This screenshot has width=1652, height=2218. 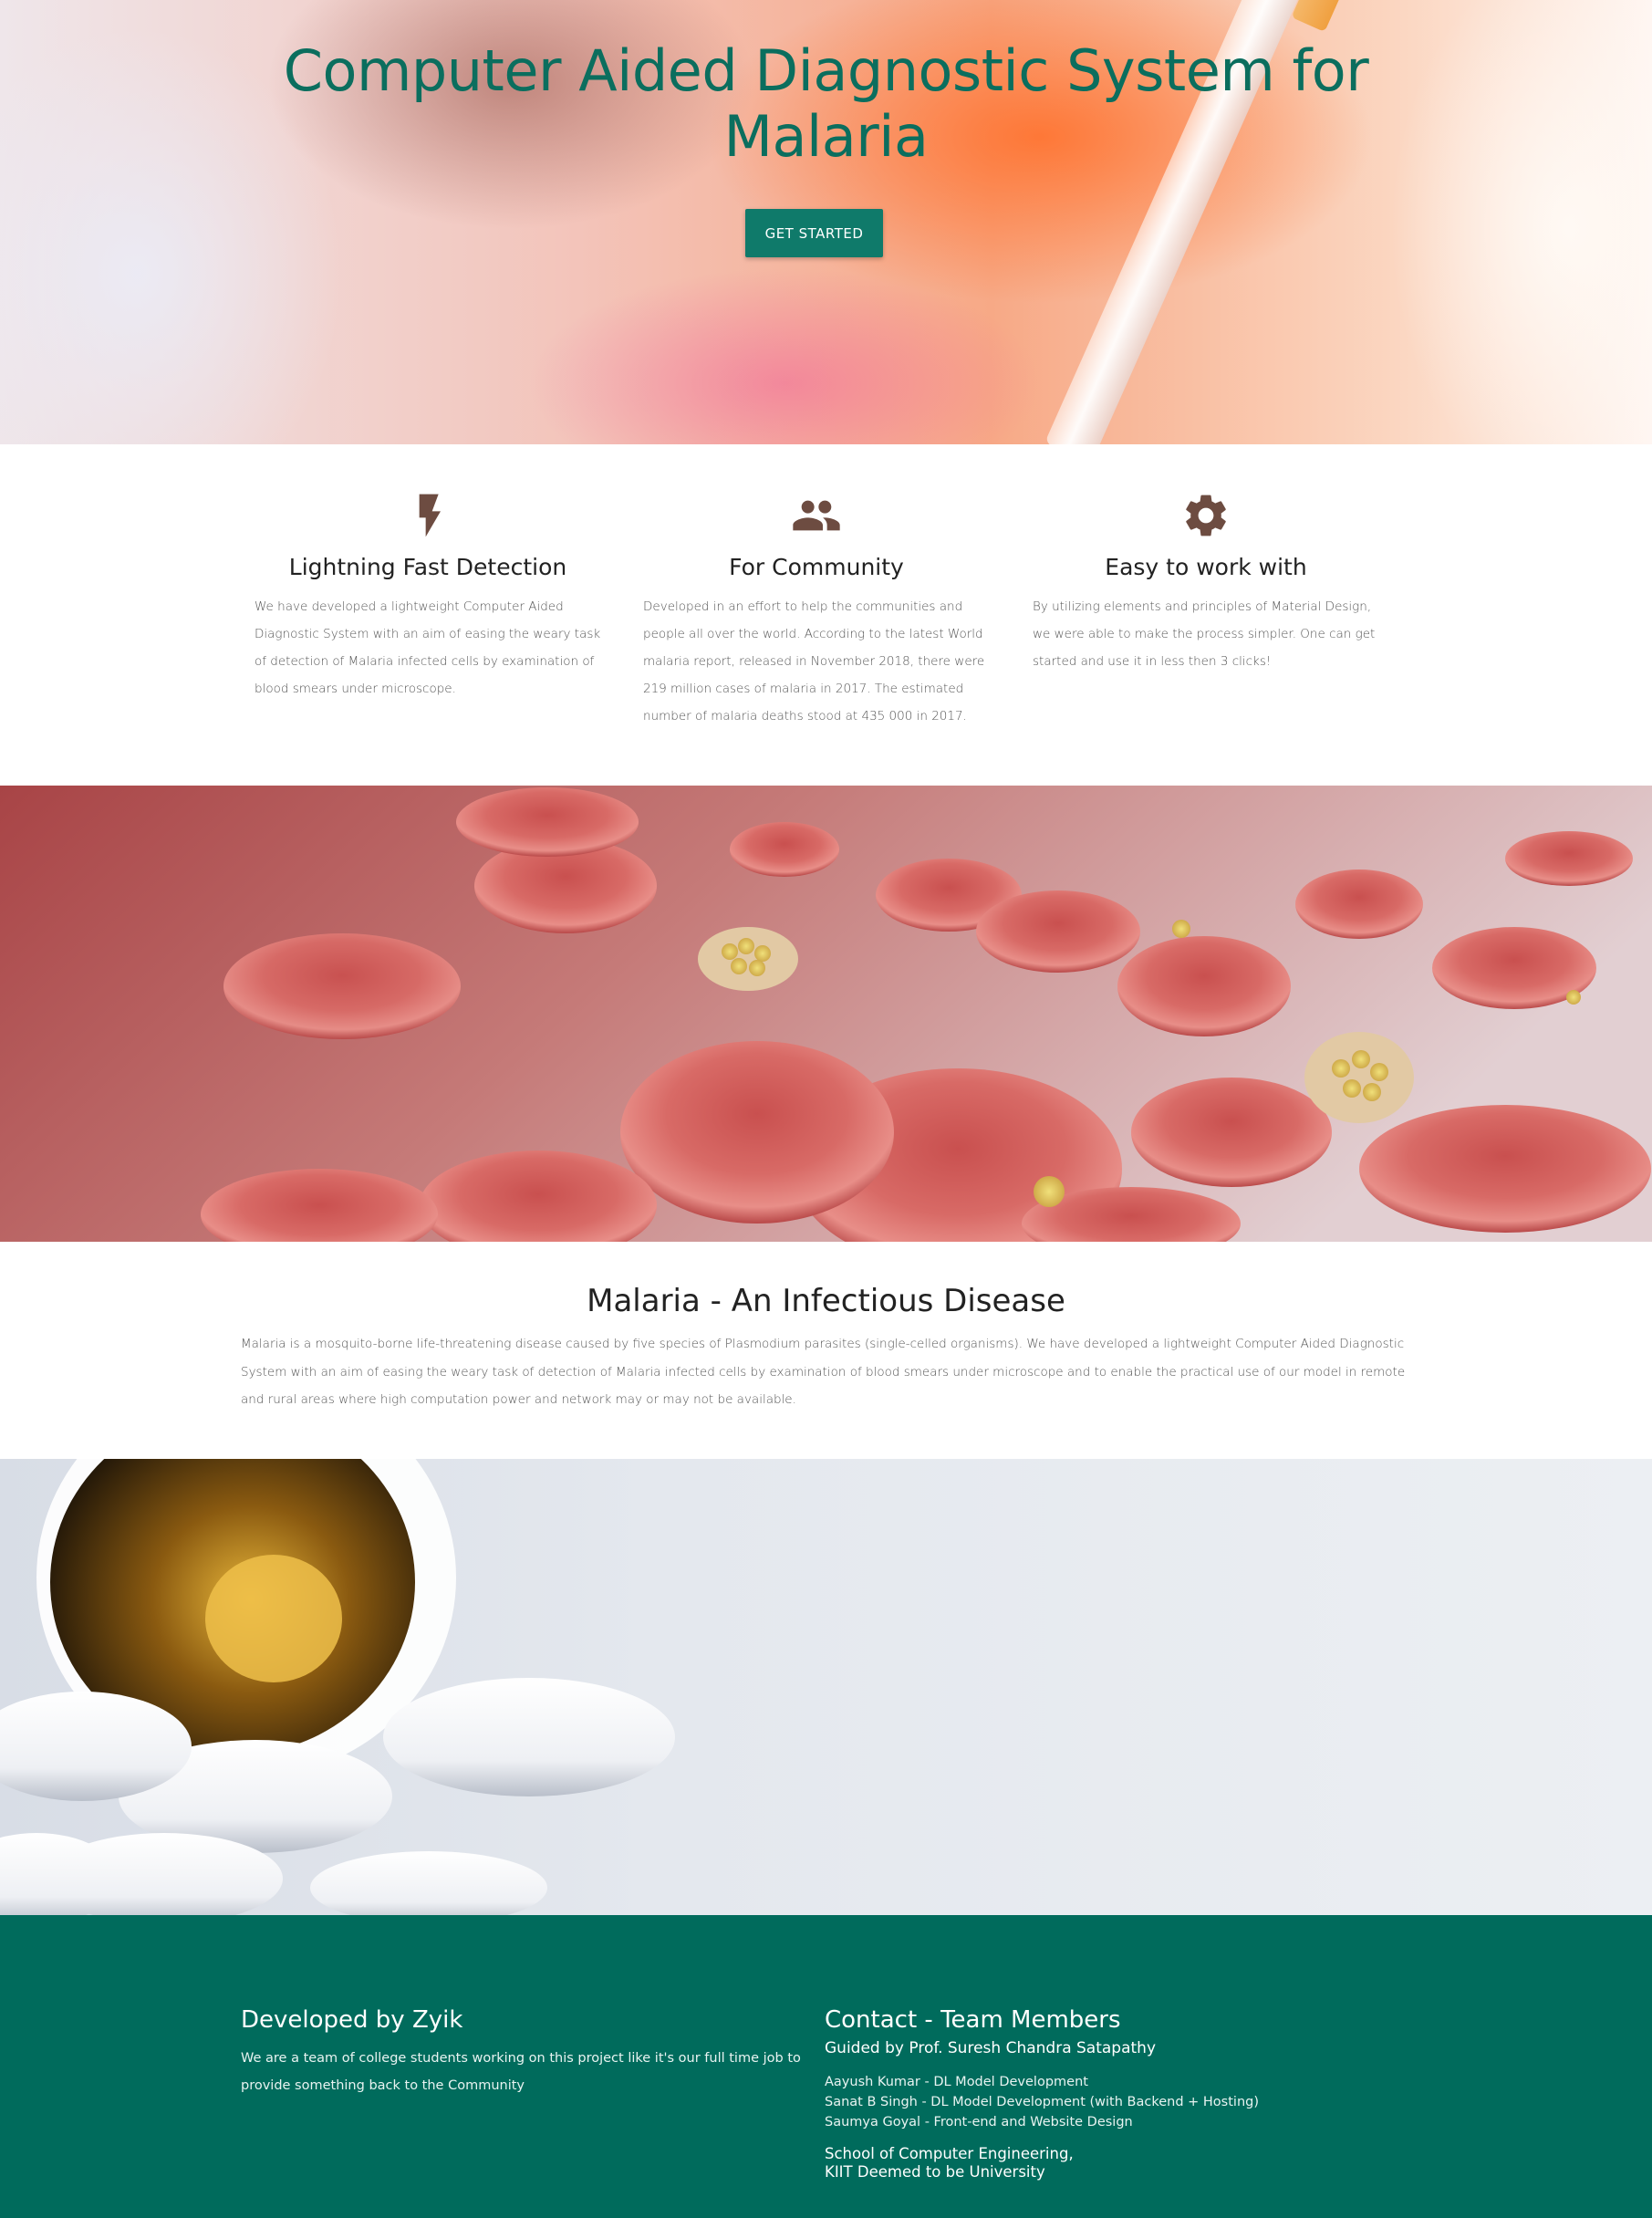 What do you see at coordinates (826, 1301) in the screenshot?
I see `about-title: Malaria - An Infectious Disease` at bounding box center [826, 1301].